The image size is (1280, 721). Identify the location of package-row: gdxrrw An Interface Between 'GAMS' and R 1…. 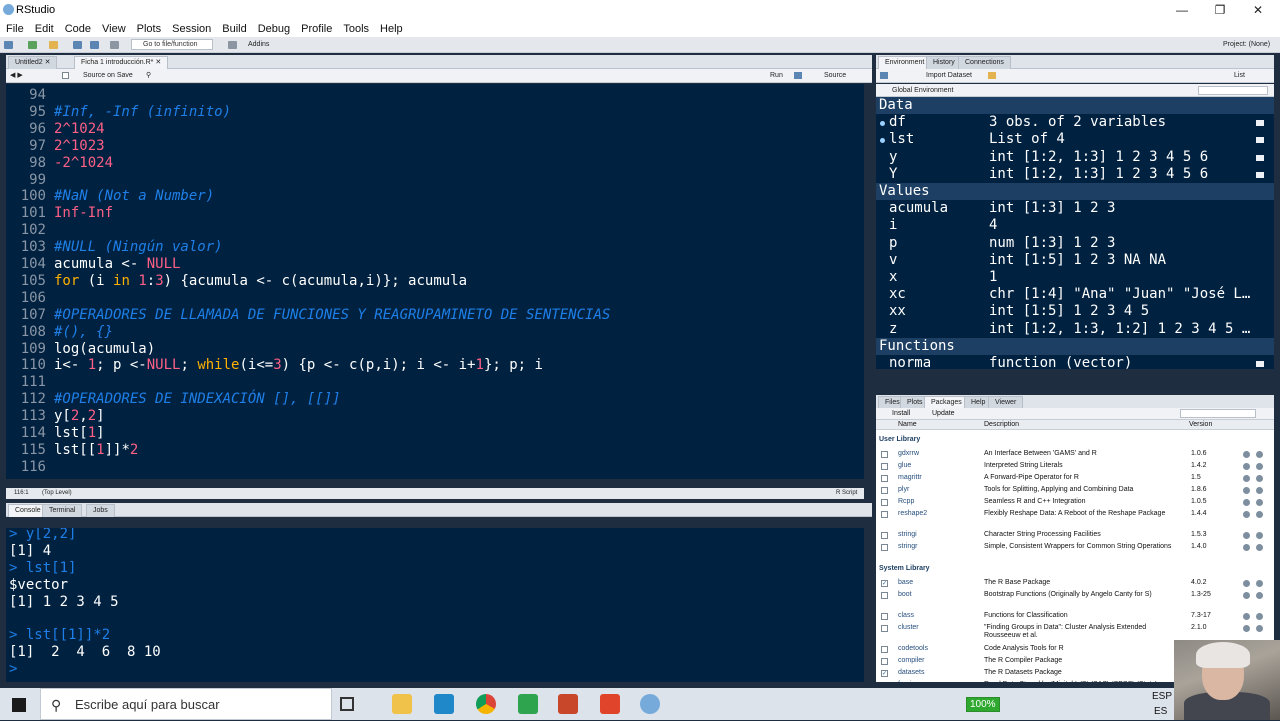
(1075, 455).